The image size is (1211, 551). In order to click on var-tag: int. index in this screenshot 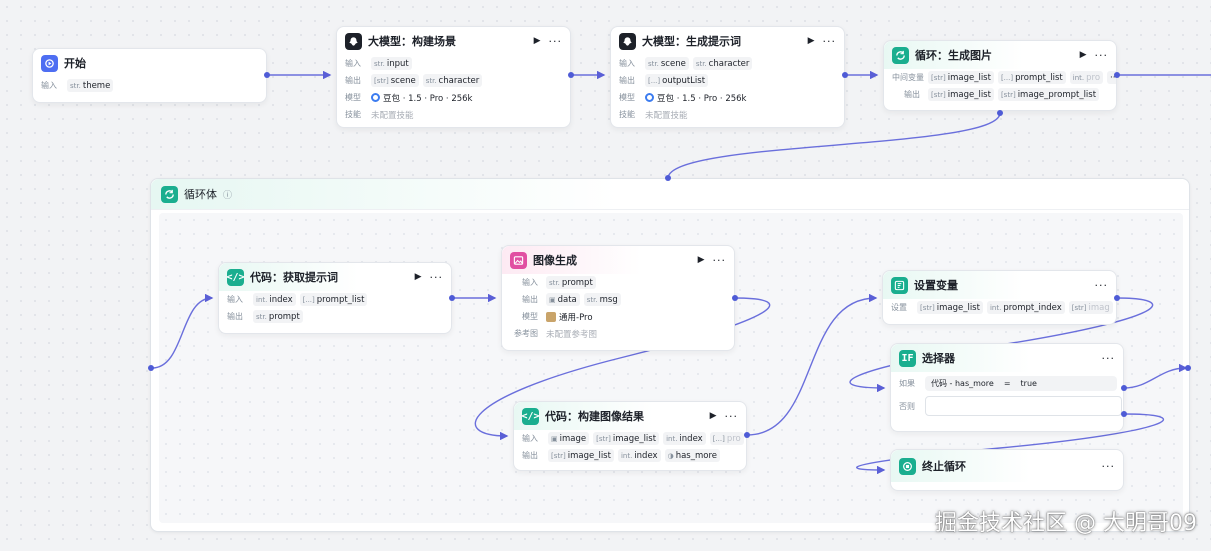, I will do `click(274, 299)`.